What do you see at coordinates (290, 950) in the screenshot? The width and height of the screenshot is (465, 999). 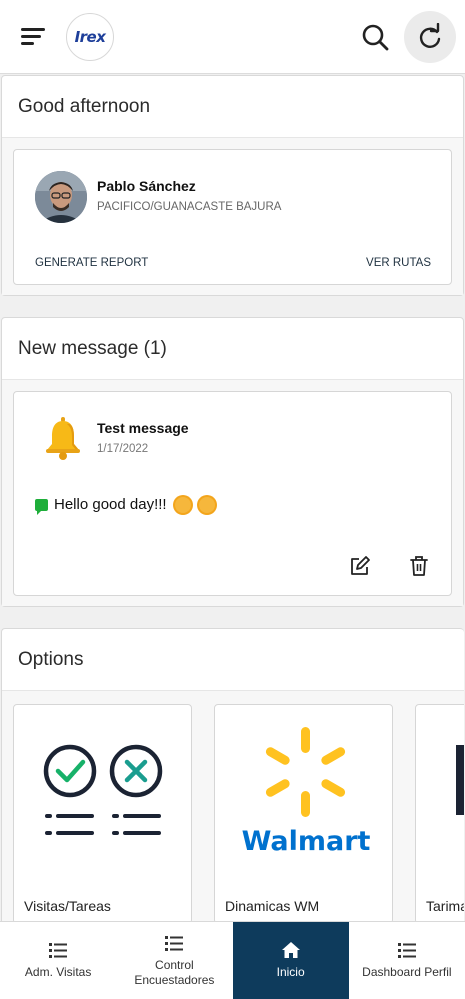 I see `home-icon` at bounding box center [290, 950].